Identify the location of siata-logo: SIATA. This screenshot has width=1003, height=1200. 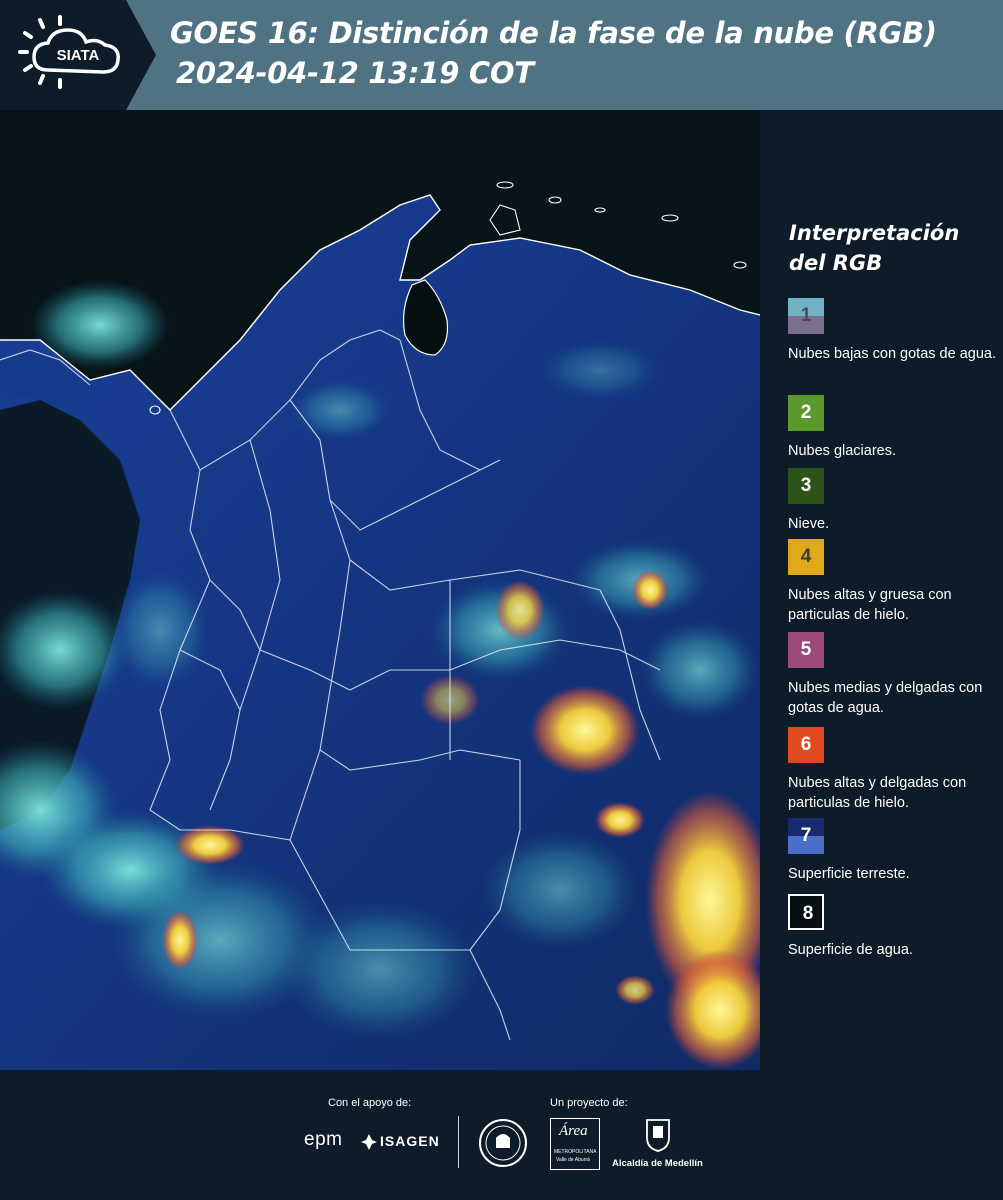
(78, 55).